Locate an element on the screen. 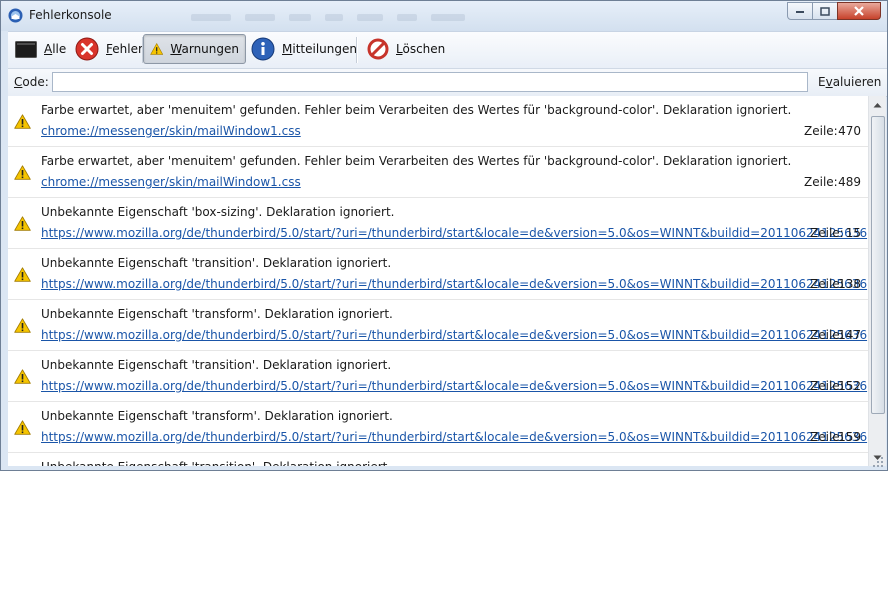 The width and height of the screenshot is (890, 600). thunderbird-app-icon is located at coordinates (15, 15).